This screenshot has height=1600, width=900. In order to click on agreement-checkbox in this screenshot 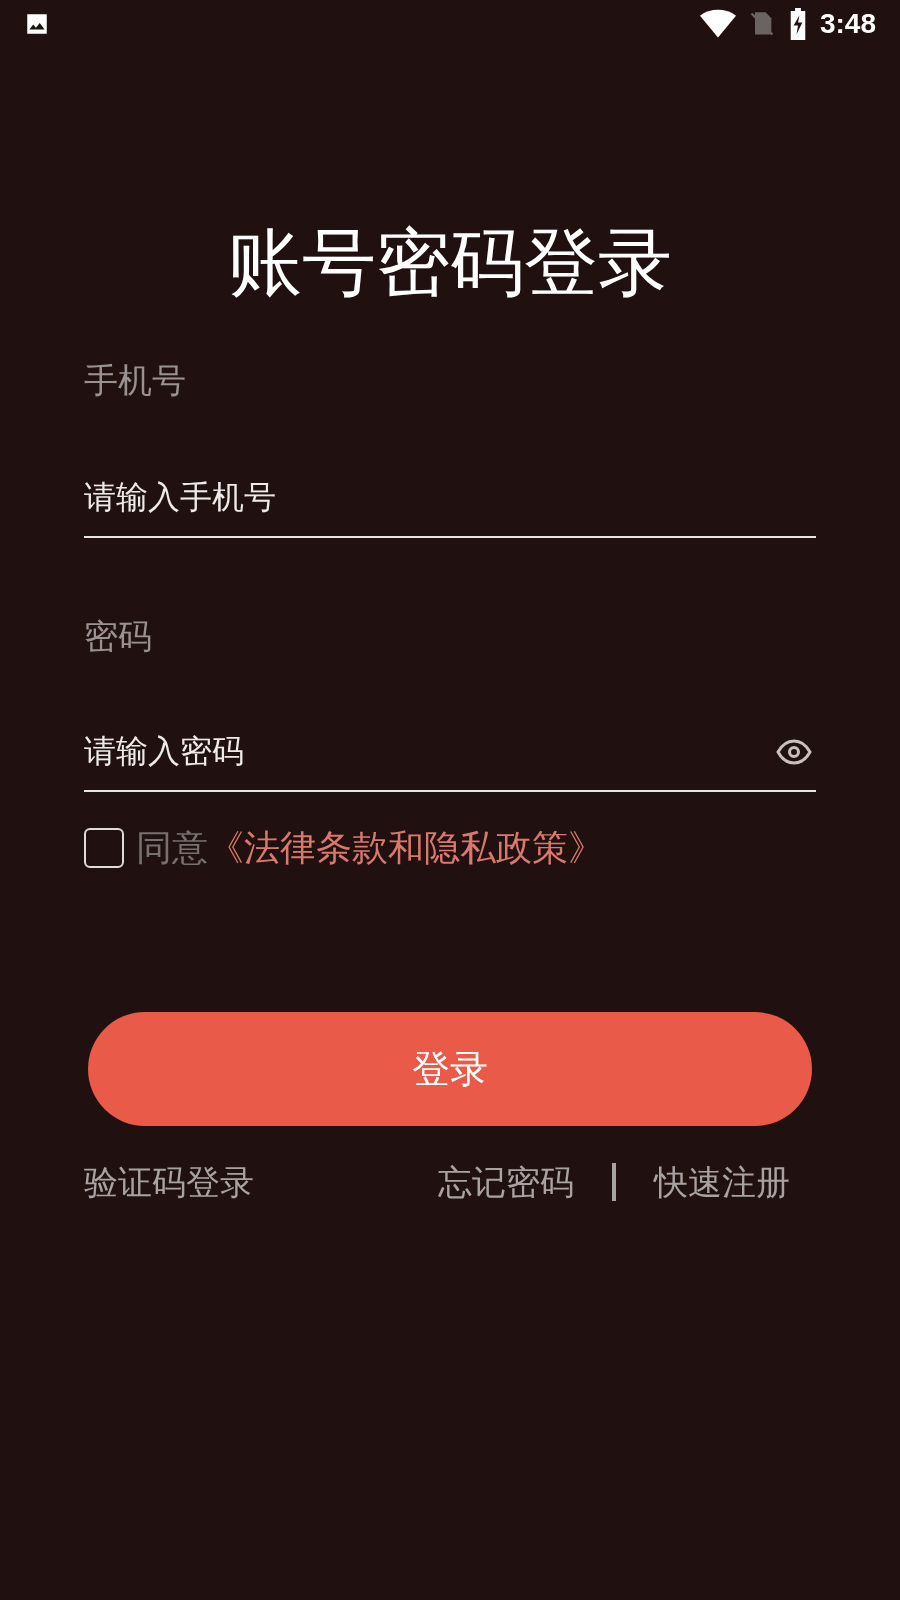, I will do `click(104, 848)`.